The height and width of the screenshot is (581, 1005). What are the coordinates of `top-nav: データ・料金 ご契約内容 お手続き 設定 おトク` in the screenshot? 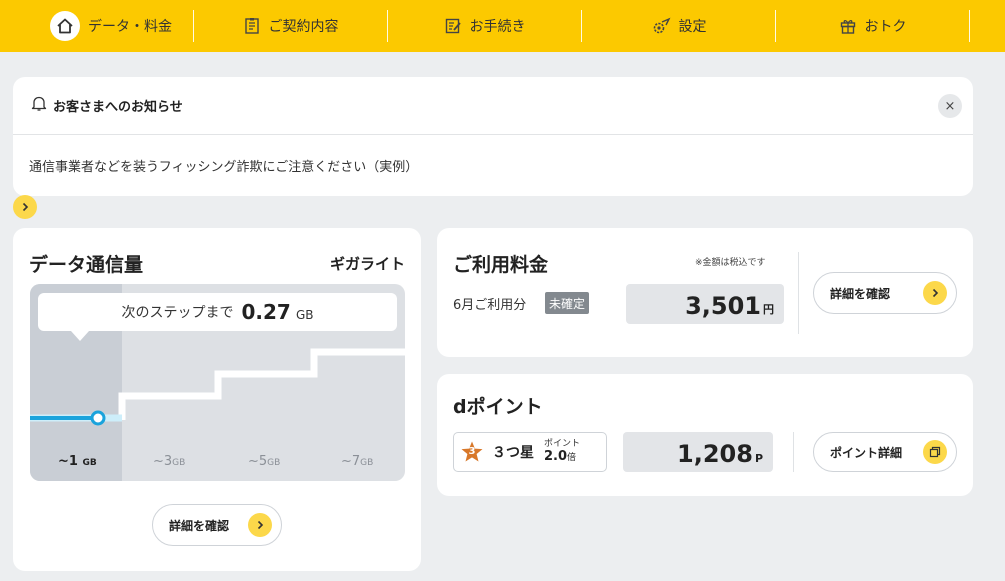 It's located at (502, 26).